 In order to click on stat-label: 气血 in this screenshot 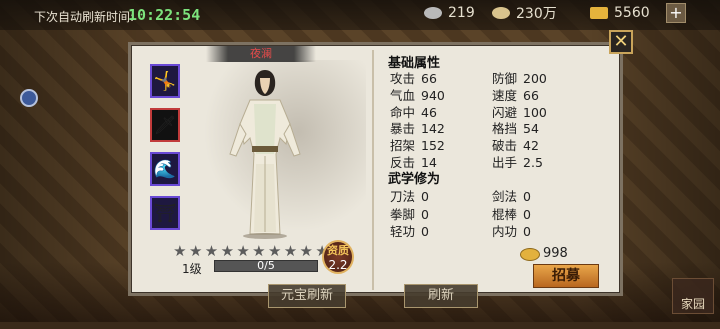, I will do `click(403, 95)`.